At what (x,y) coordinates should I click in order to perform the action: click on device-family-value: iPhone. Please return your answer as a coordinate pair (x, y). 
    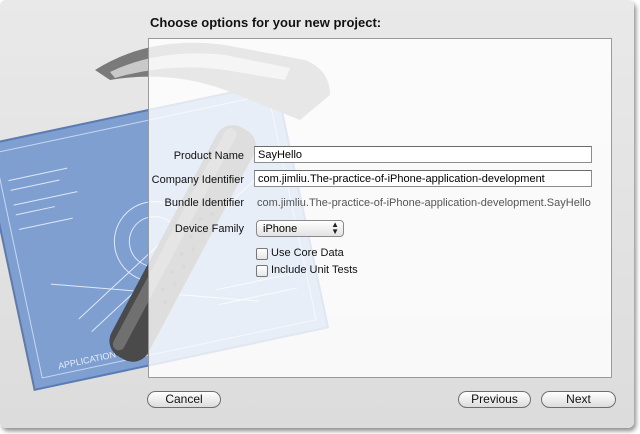
    Looking at the image, I should click on (280, 229).